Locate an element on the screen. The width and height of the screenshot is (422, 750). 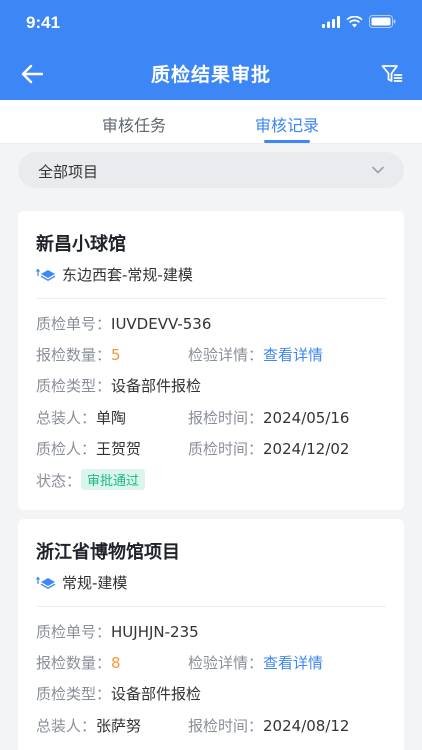
tab-review-records: 审核记录 is located at coordinates (287, 124).